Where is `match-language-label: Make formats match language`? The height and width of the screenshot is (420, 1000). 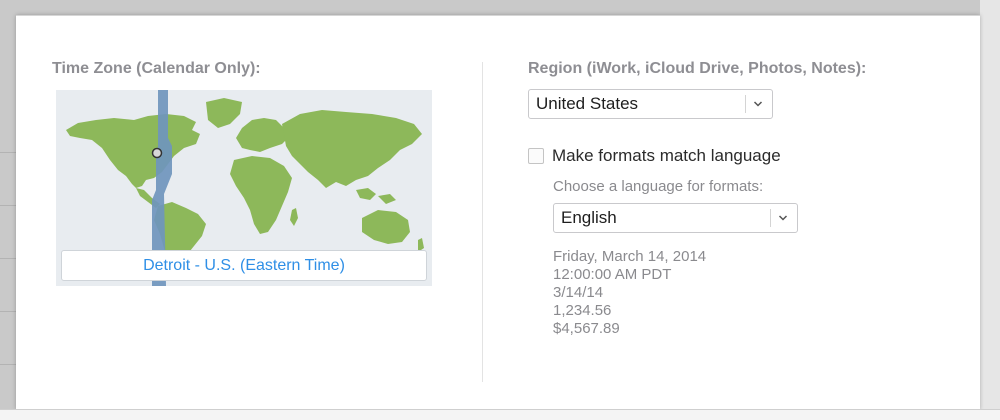
match-language-label: Make formats match language is located at coordinates (666, 156).